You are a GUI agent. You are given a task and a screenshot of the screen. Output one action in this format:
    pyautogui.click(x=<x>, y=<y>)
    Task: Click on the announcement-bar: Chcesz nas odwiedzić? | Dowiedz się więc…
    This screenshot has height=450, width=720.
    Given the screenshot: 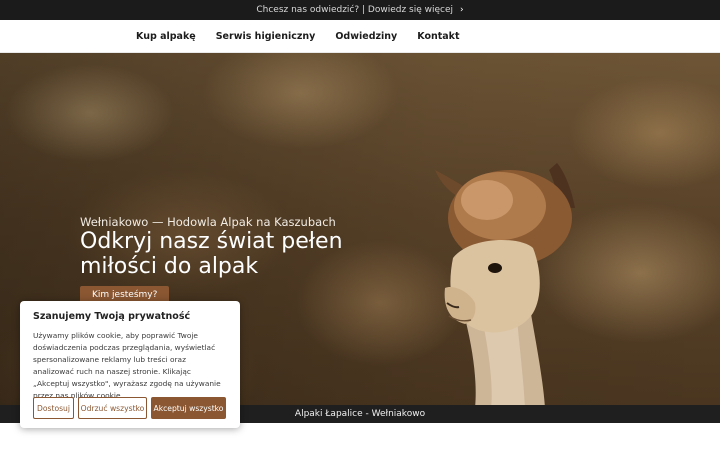 What is the action you would take?
    pyautogui.click(x=360, y=10)
    